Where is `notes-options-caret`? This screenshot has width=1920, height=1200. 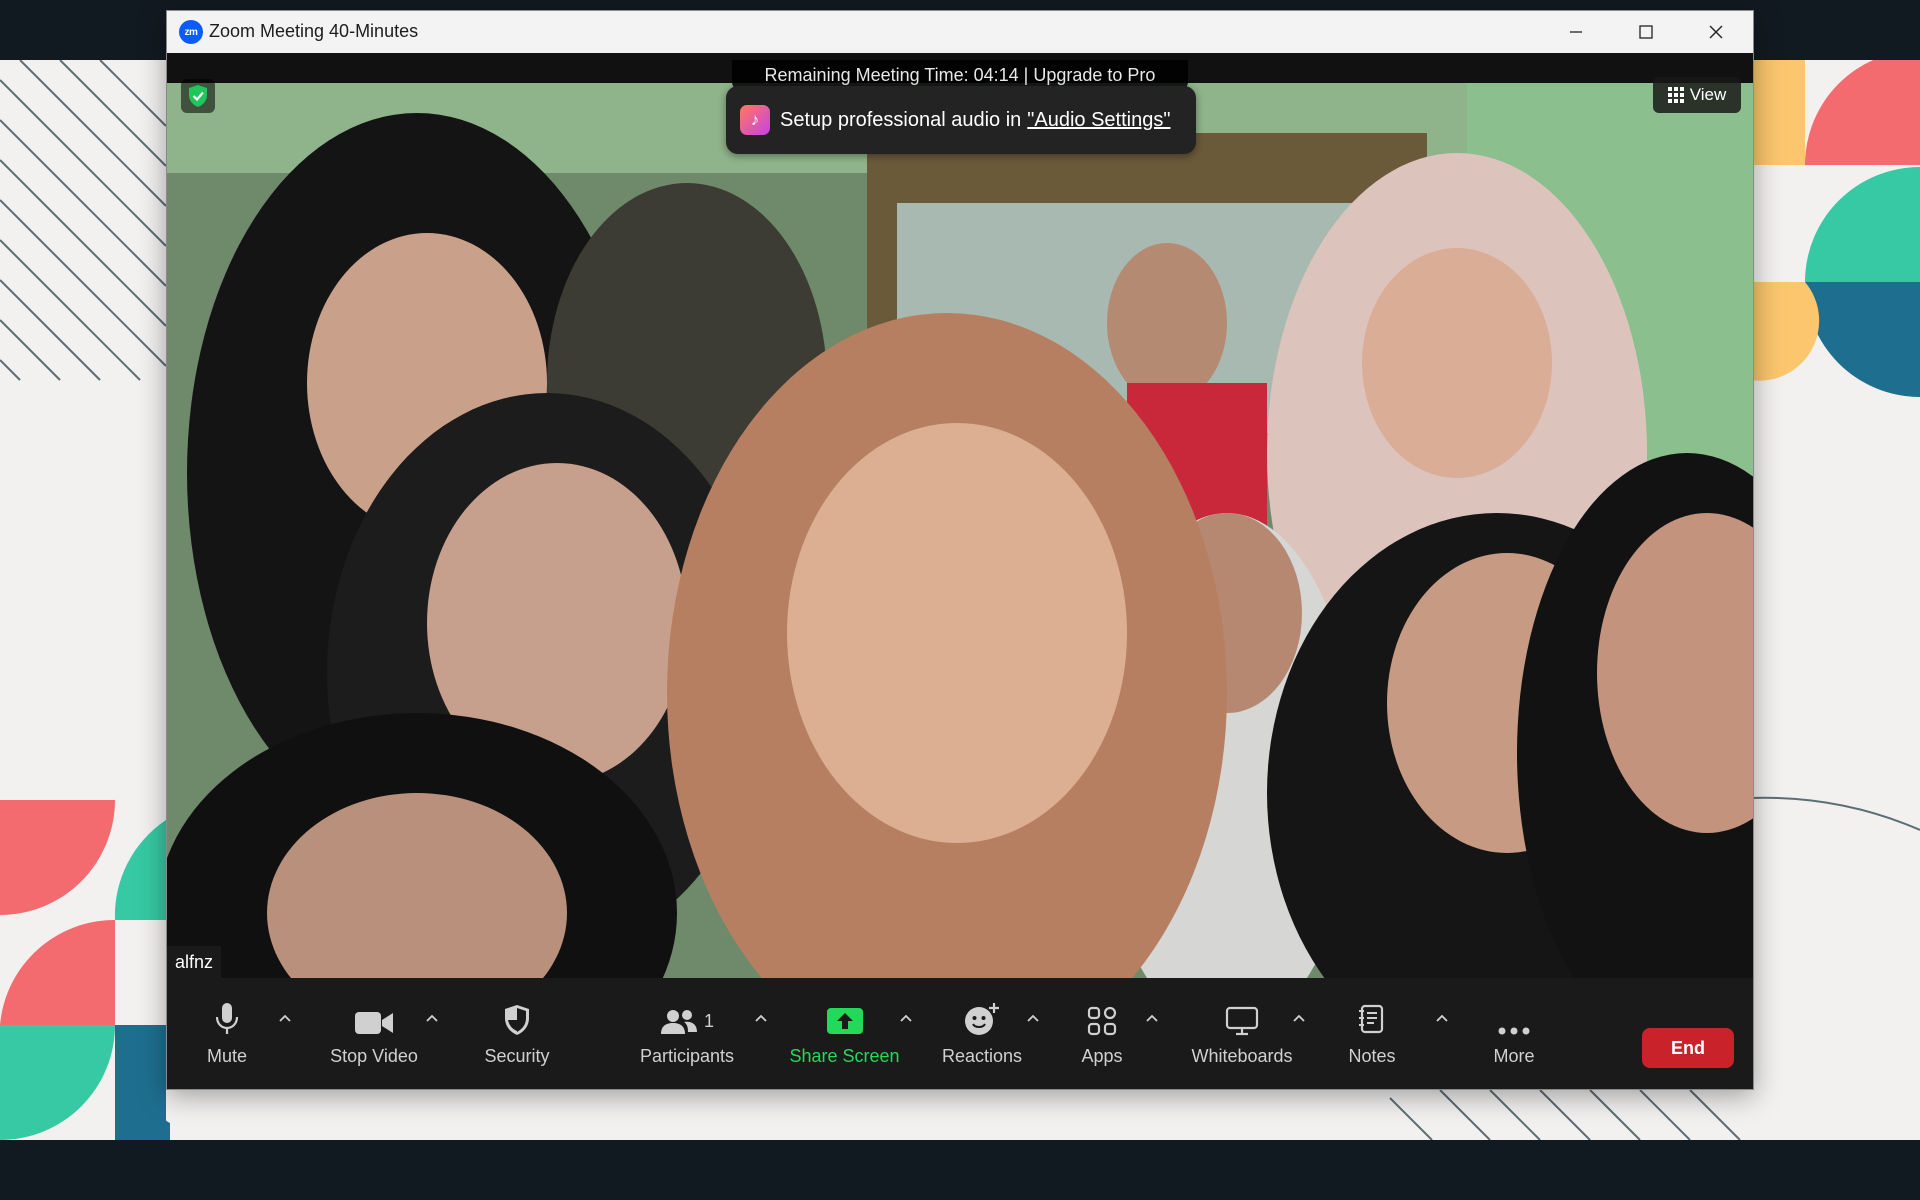 notes-options-caret is located at coordinates (1442, 1018).